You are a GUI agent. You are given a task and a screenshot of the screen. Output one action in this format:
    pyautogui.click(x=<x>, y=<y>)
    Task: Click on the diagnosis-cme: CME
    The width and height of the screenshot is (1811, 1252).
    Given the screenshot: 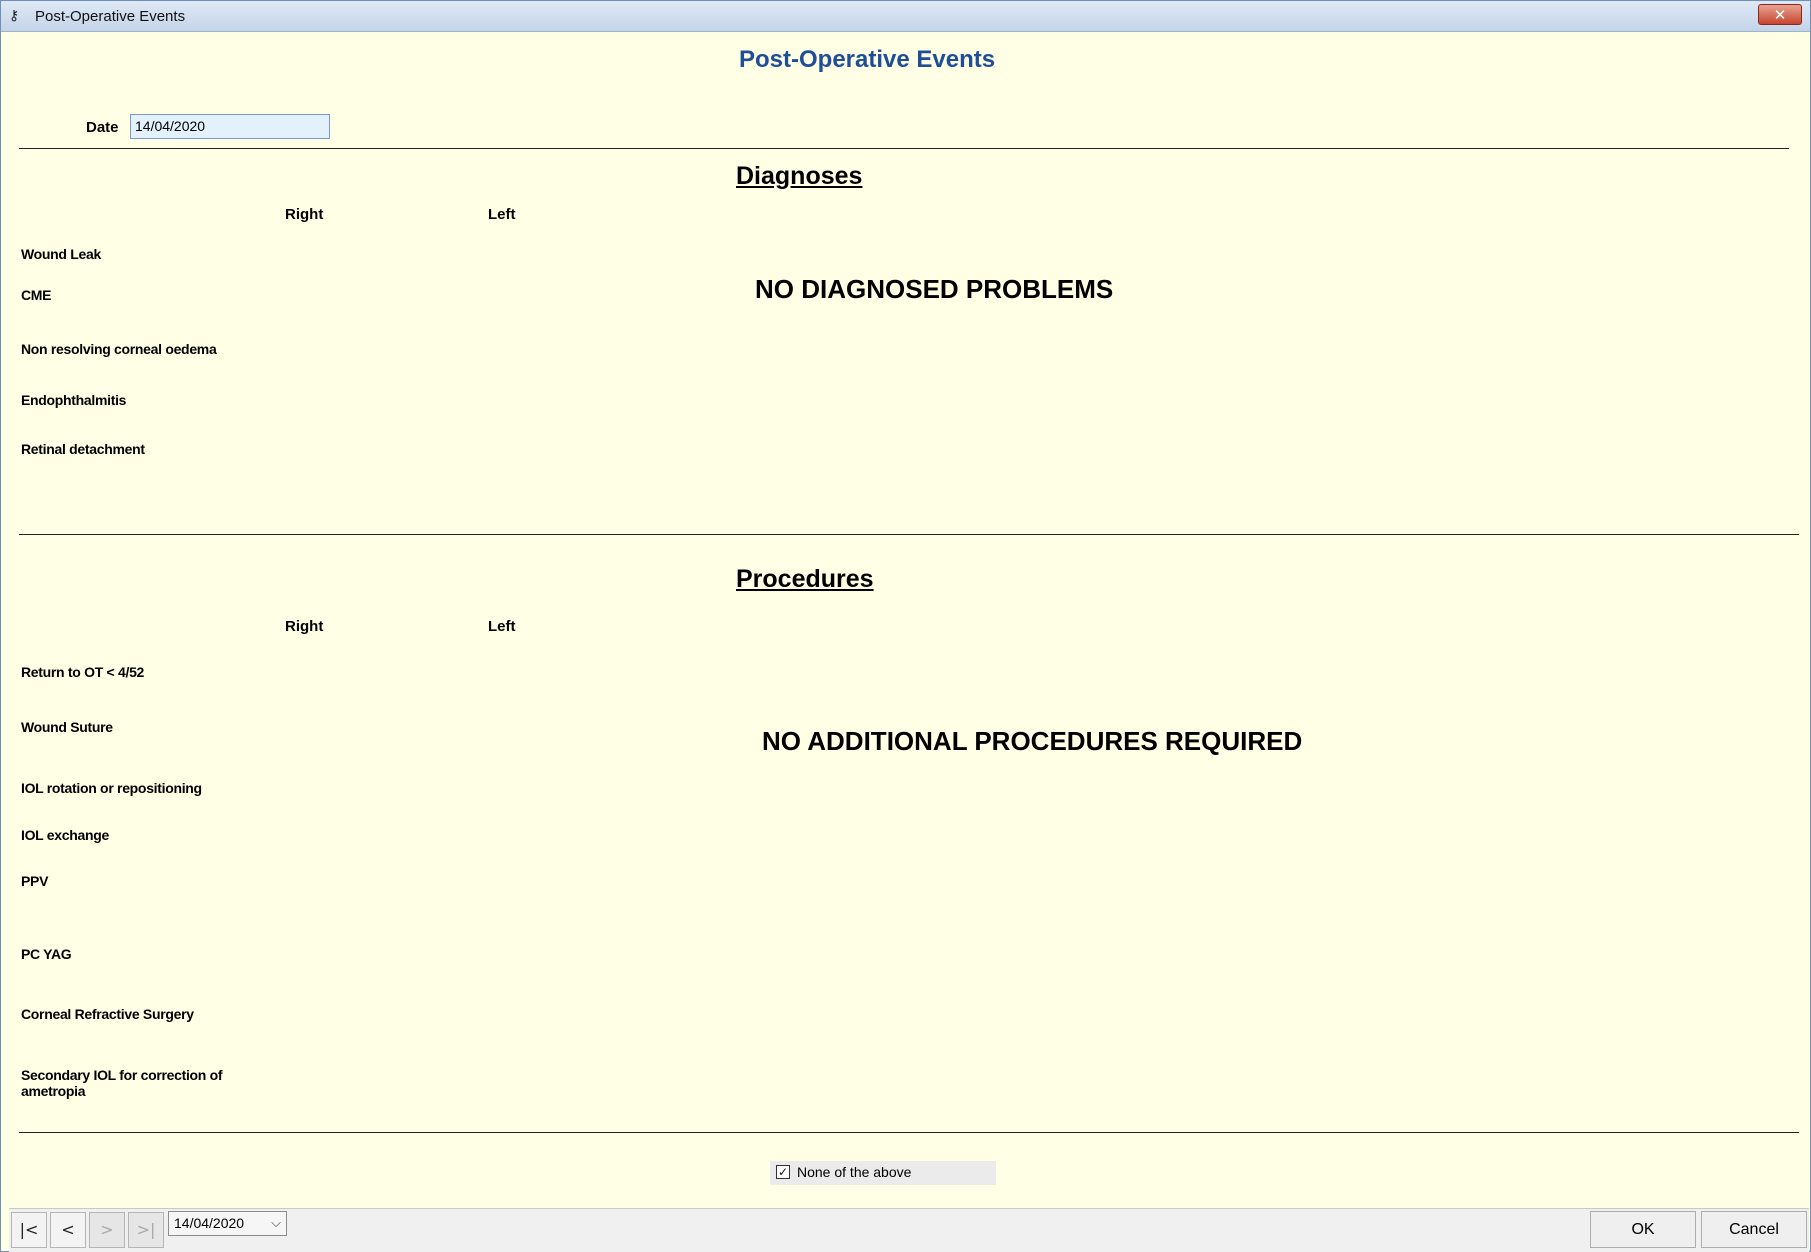 What is the action you would take?
    pyautogui.click(x=36, y=295)
    